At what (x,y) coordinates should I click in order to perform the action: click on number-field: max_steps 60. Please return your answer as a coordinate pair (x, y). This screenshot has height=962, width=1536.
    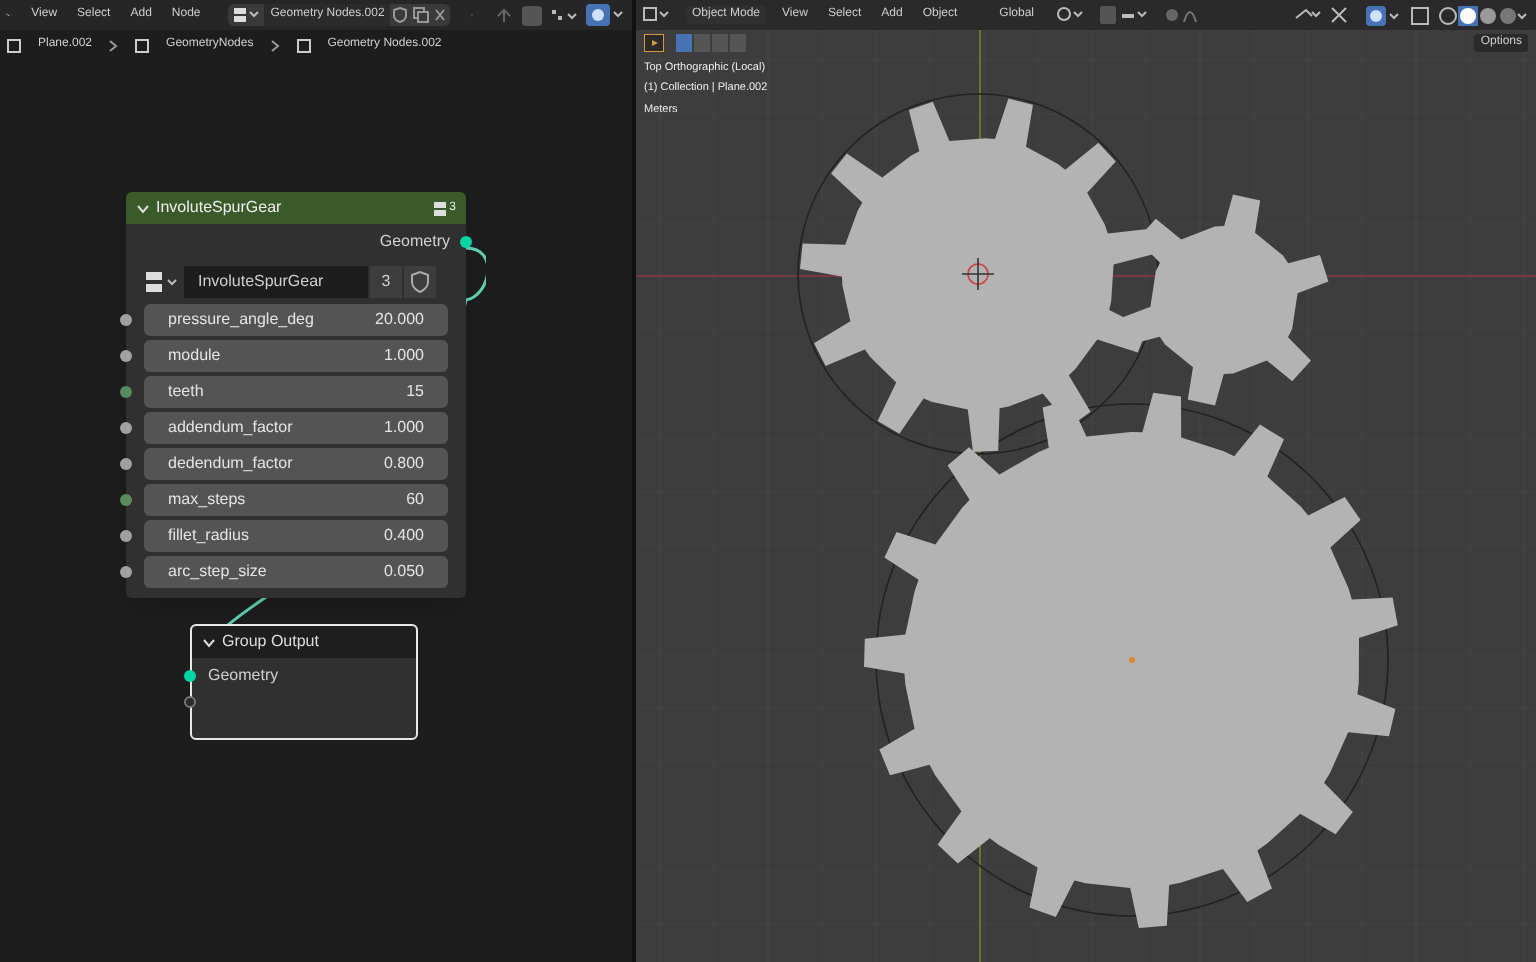
    Looking at the image, I should click on (296, 500).